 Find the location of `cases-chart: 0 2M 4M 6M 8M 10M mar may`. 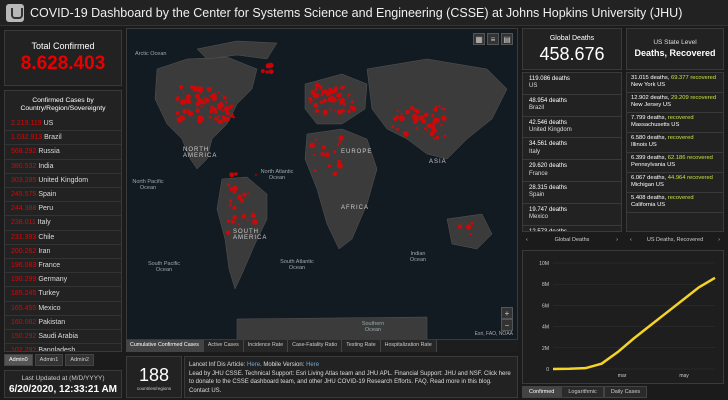

cases-chart: 0 2M 4M 6M 8M 10M mar may is located at coordinates (623, 317).